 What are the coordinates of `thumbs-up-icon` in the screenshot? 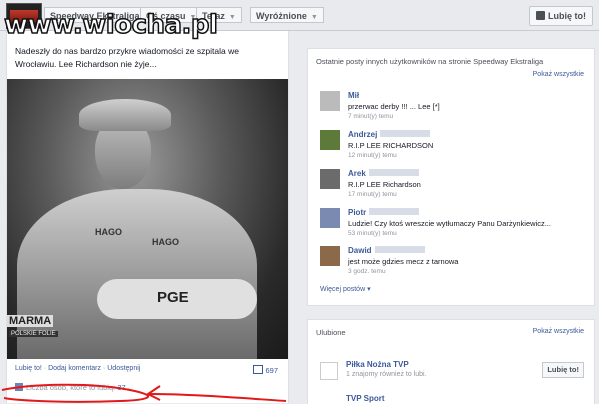 It's located at (540, 15).